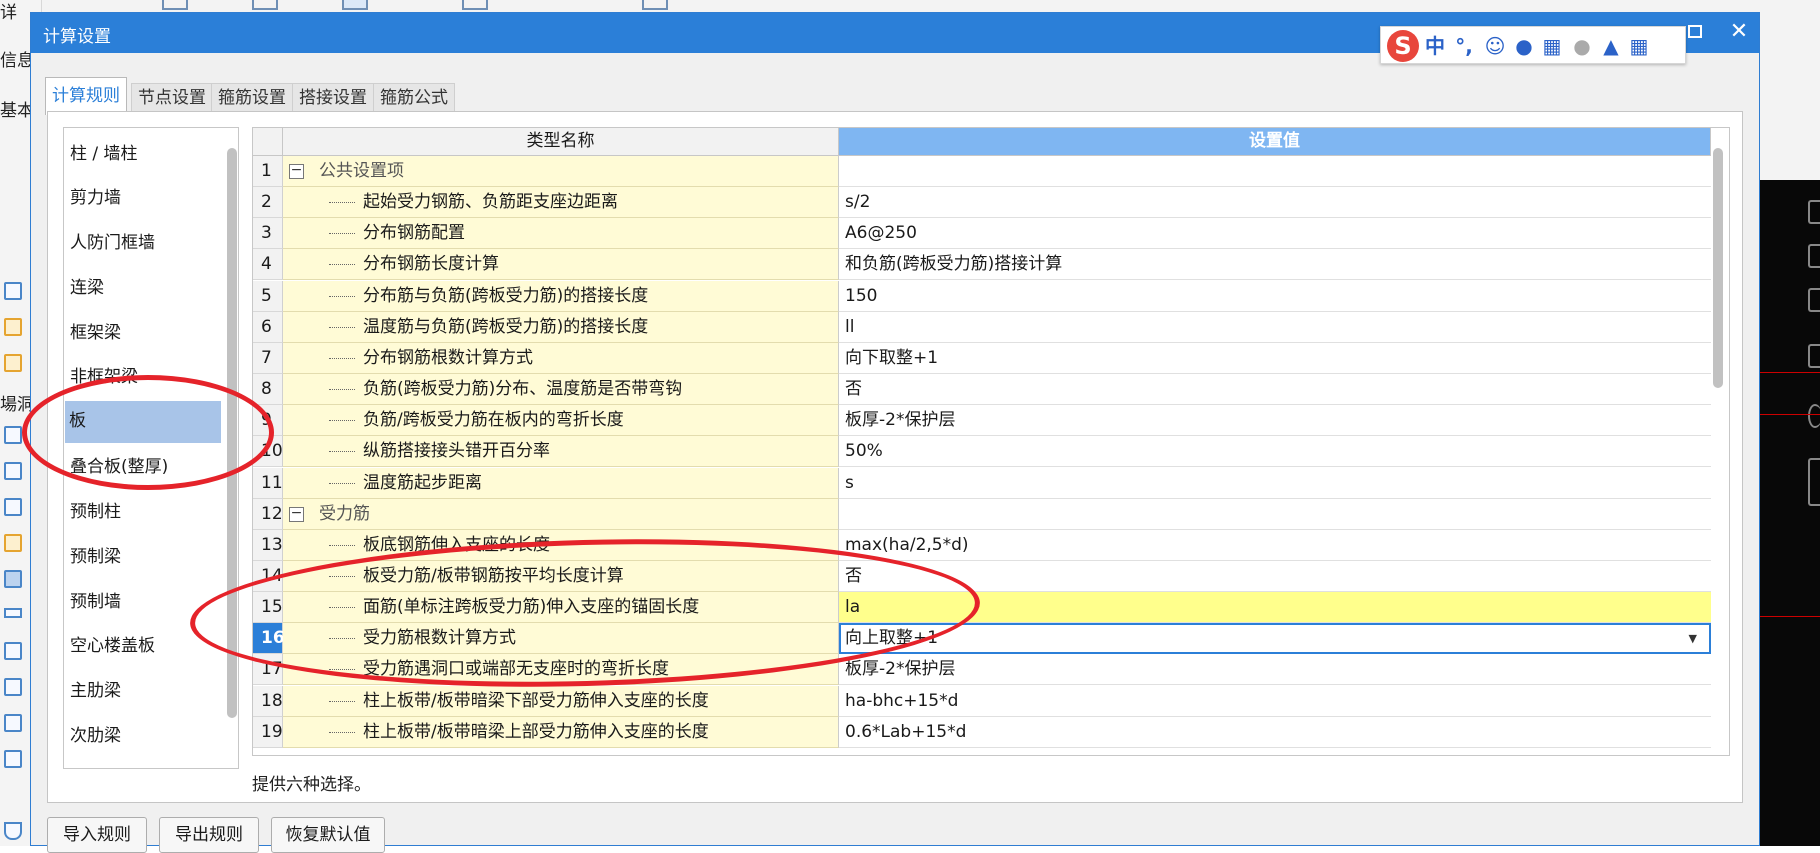 The width and height of the screenshot is (1820, 853). Describe the element at coordinates (1275, 358) in the screenshot. I see `setting-value-cell: 向下取整+1` at that location.